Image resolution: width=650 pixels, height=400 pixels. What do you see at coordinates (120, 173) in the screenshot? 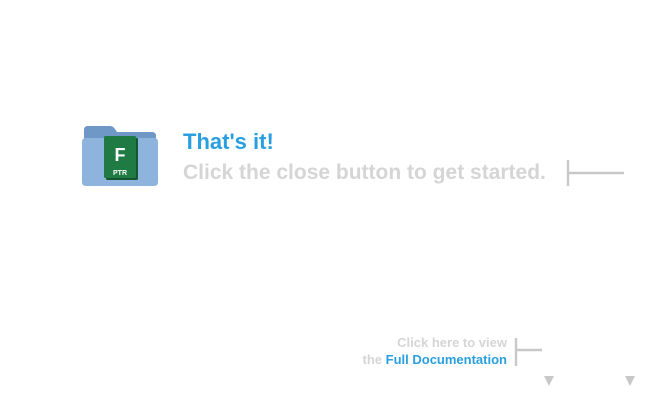
I see `app-tag: PTR` at bounding box center [120, 173].